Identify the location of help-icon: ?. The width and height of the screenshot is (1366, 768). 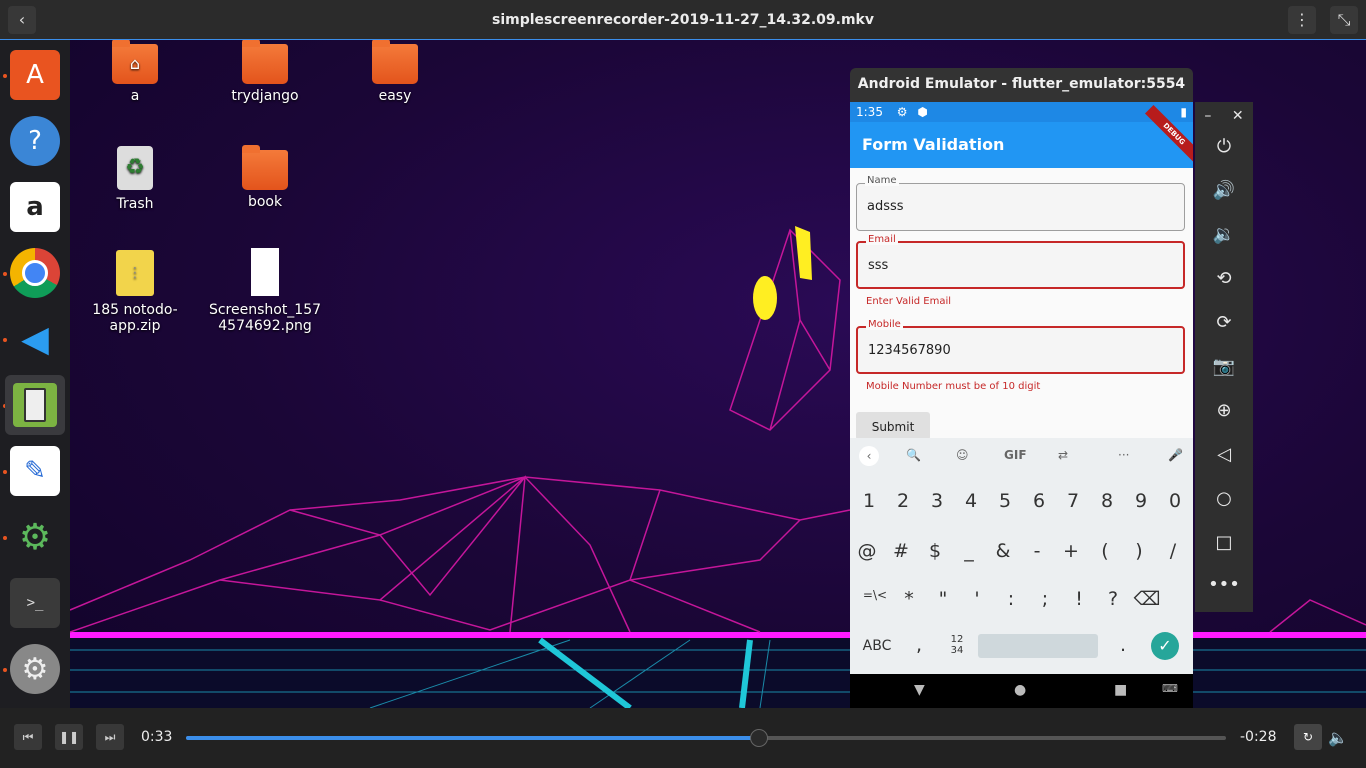
(35, 141).